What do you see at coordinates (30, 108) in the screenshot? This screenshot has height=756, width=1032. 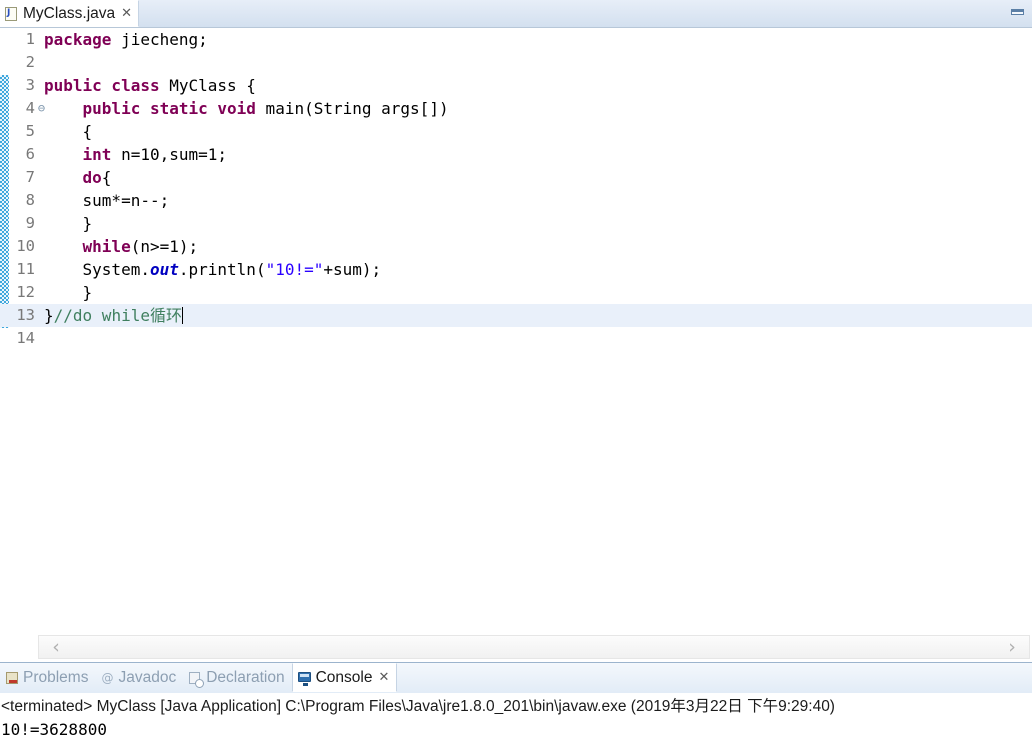 I see `line-number: 4` at bounding box center [30, 108].